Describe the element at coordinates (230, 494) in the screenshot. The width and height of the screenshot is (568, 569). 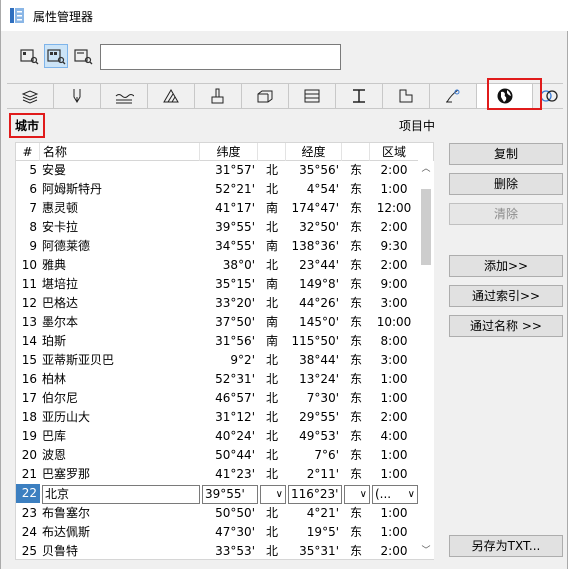
I see `latitude-input: 39°55'` at that location.